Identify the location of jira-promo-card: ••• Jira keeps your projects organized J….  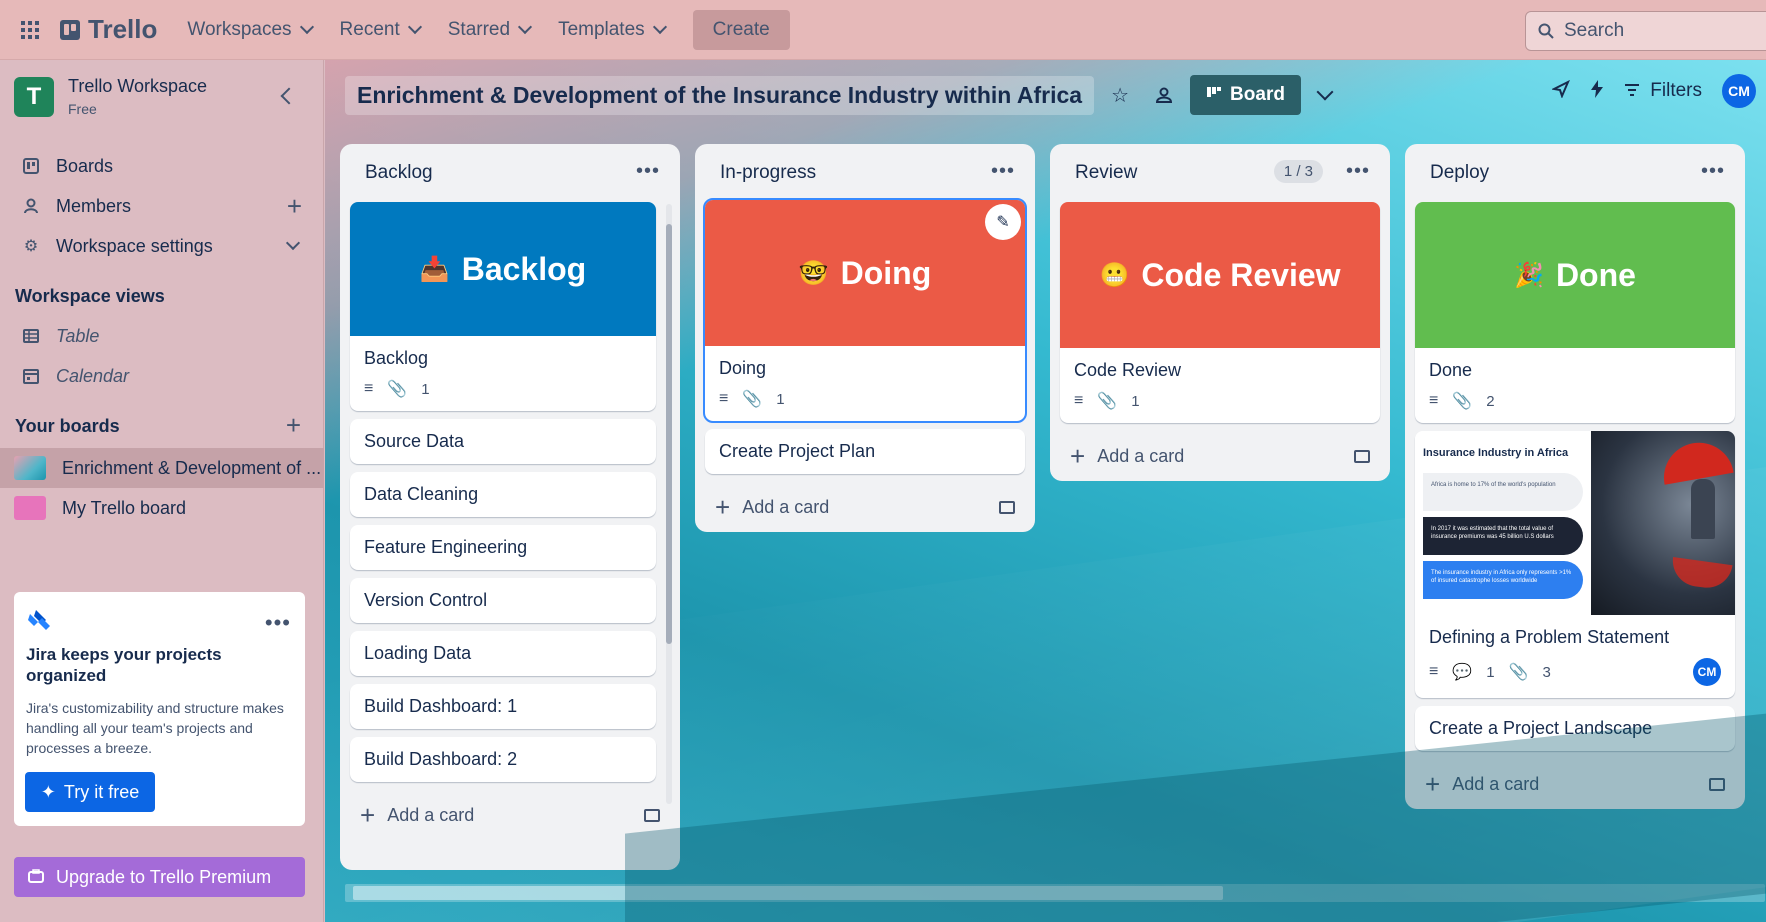
(159, 709).